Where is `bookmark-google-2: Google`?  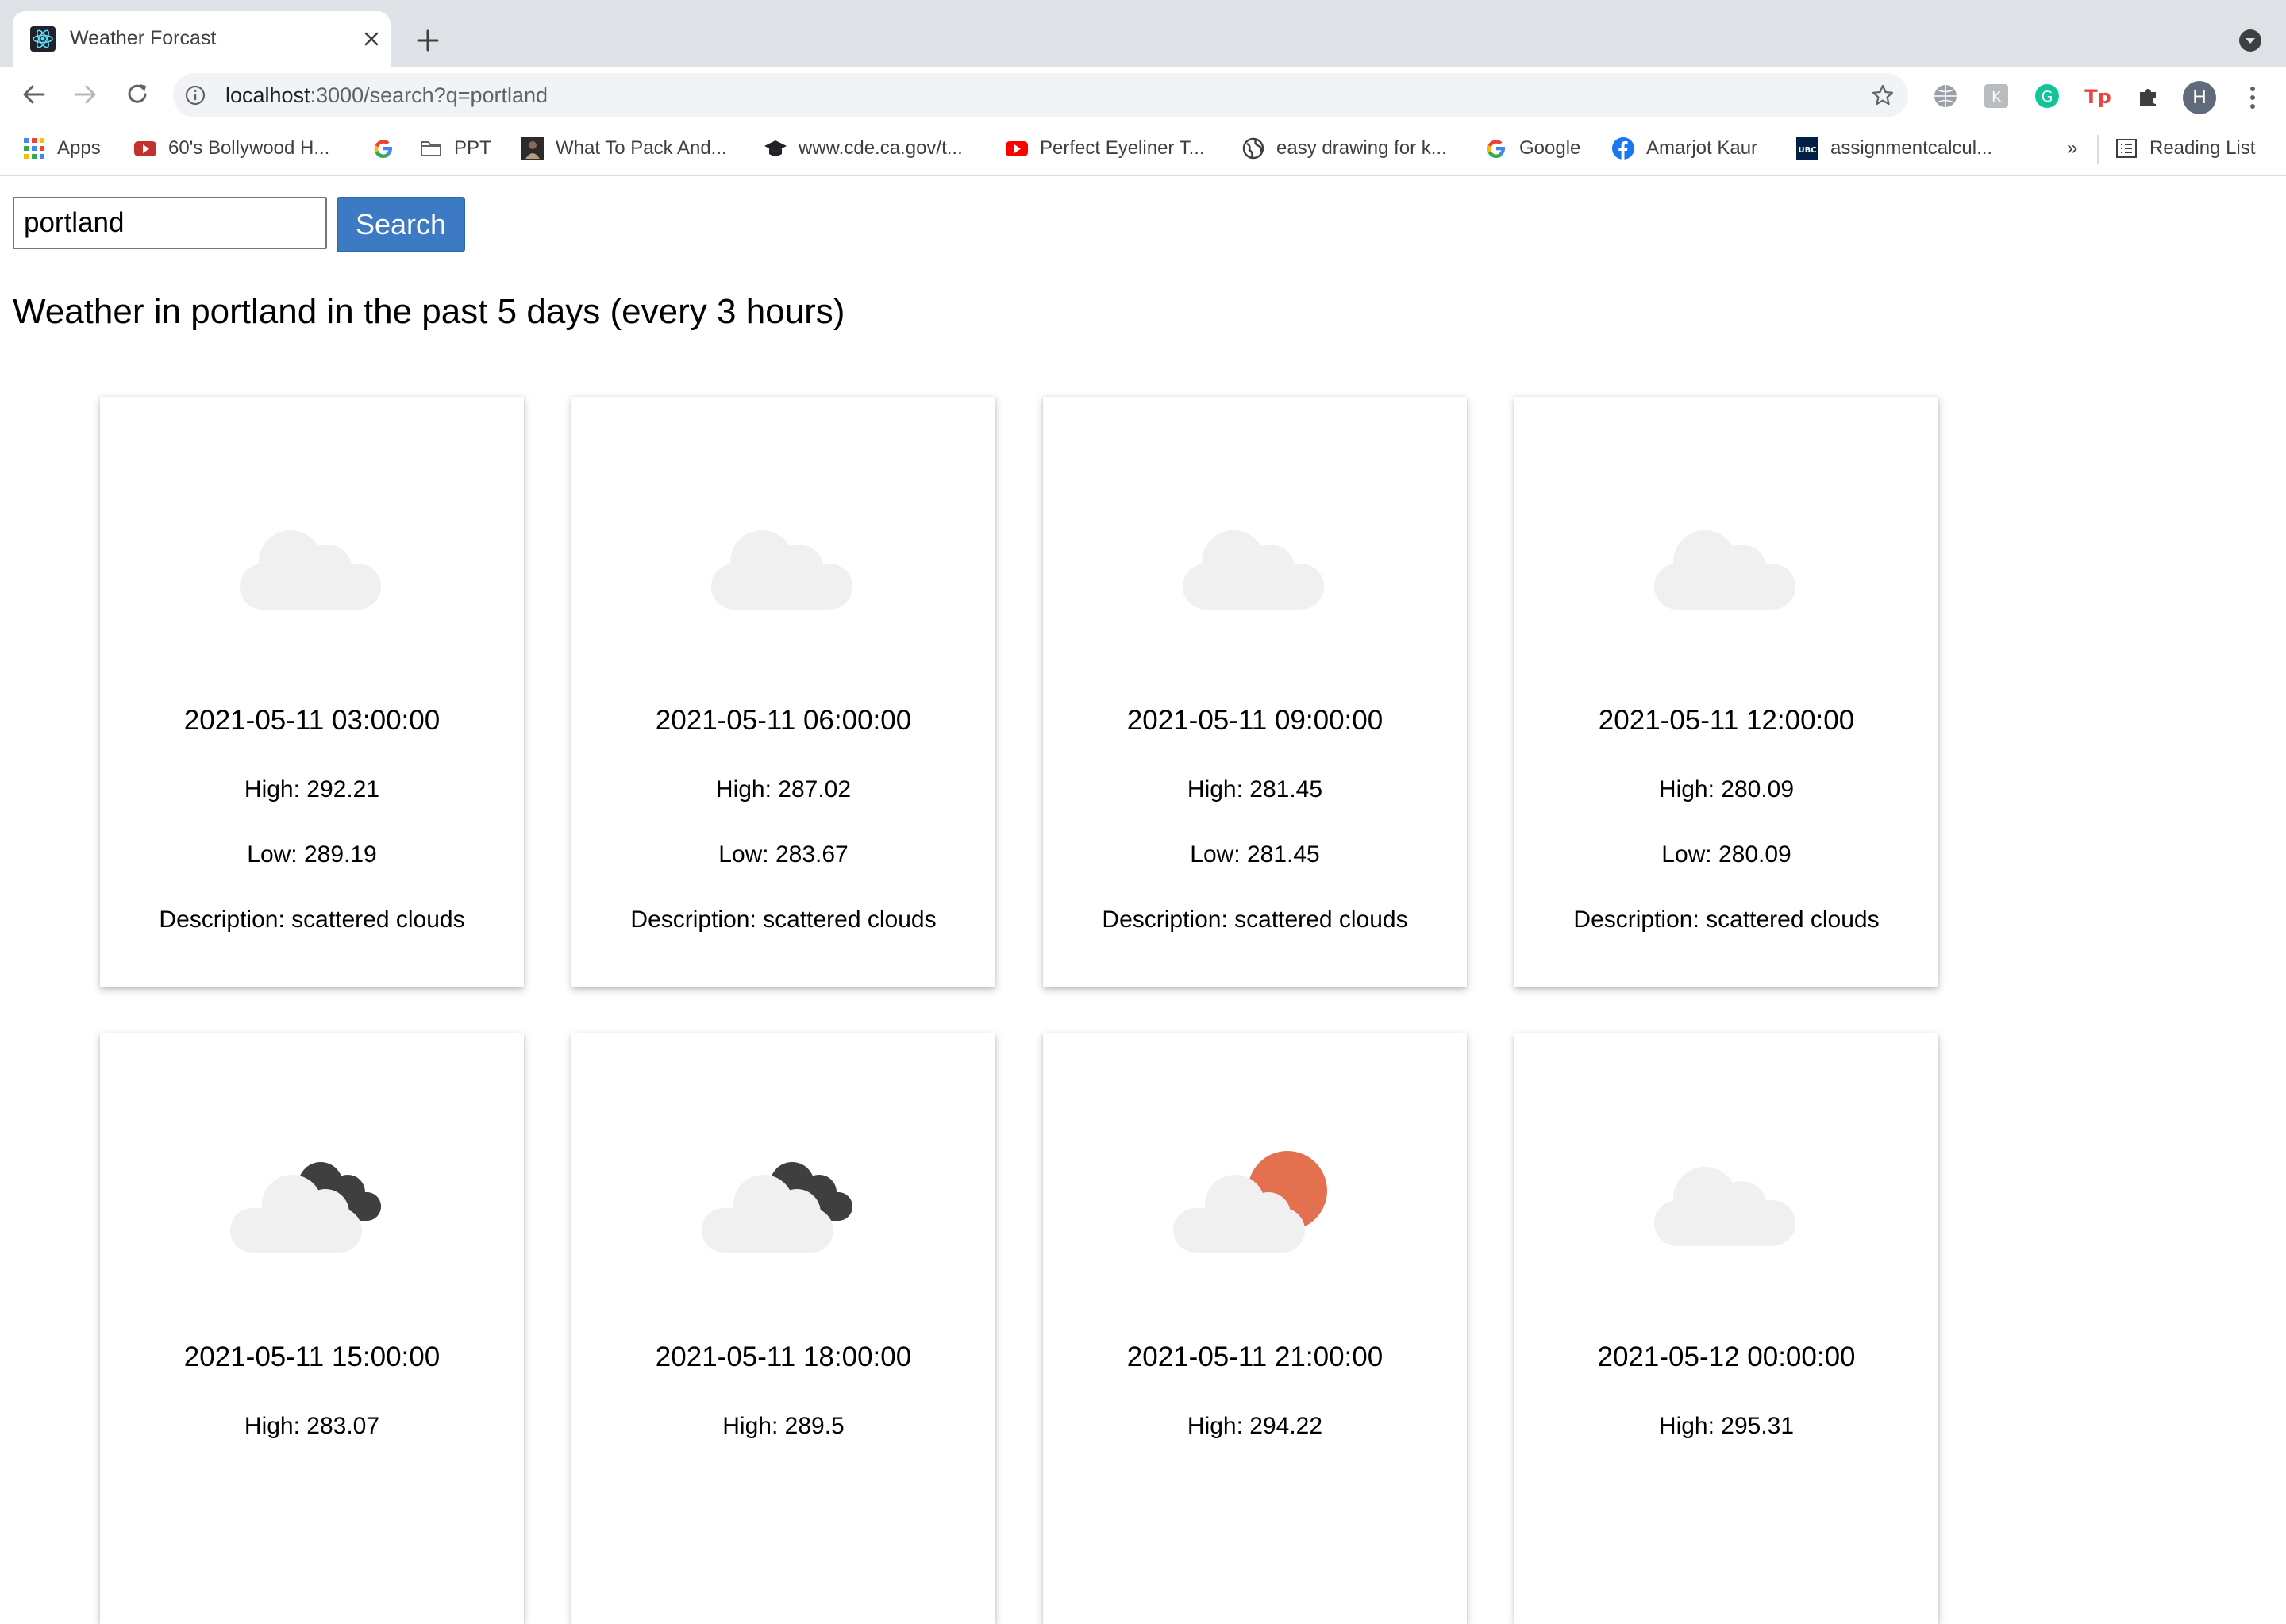 bookmark-google-2: Google is located at coordinates (1532, 148).